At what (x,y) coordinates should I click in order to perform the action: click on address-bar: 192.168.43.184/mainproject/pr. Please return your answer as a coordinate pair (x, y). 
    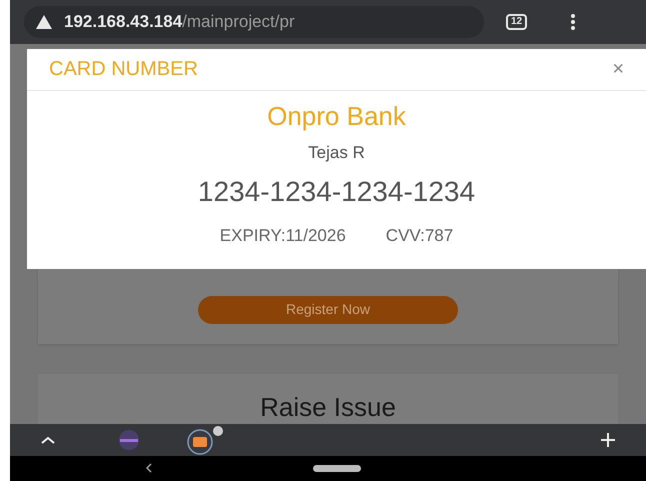
    Looking at the image, I should click on (254, 22).